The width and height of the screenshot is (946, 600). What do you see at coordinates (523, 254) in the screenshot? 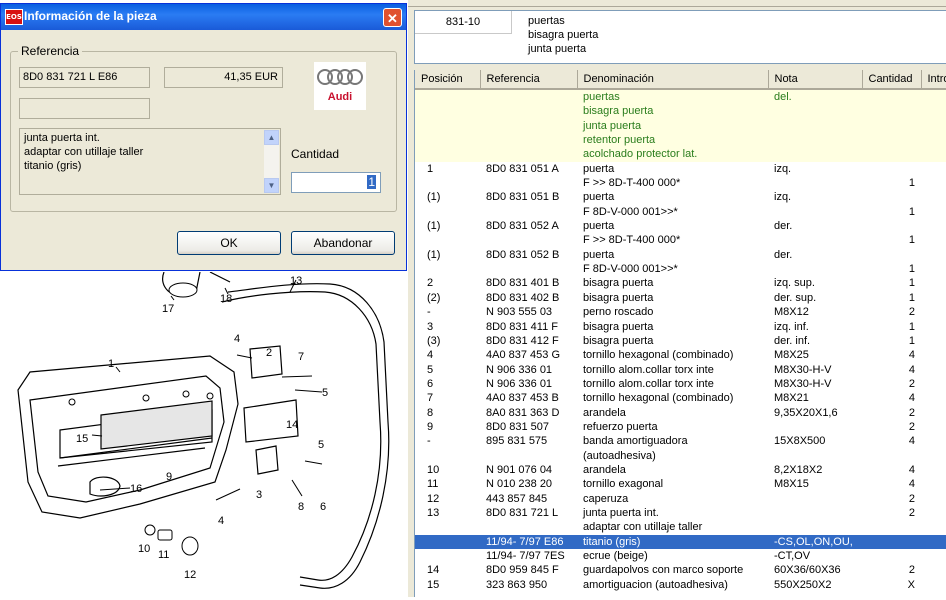
I see `cell-reference: 8D0 831 052 B` at bounding box center [523, 254].